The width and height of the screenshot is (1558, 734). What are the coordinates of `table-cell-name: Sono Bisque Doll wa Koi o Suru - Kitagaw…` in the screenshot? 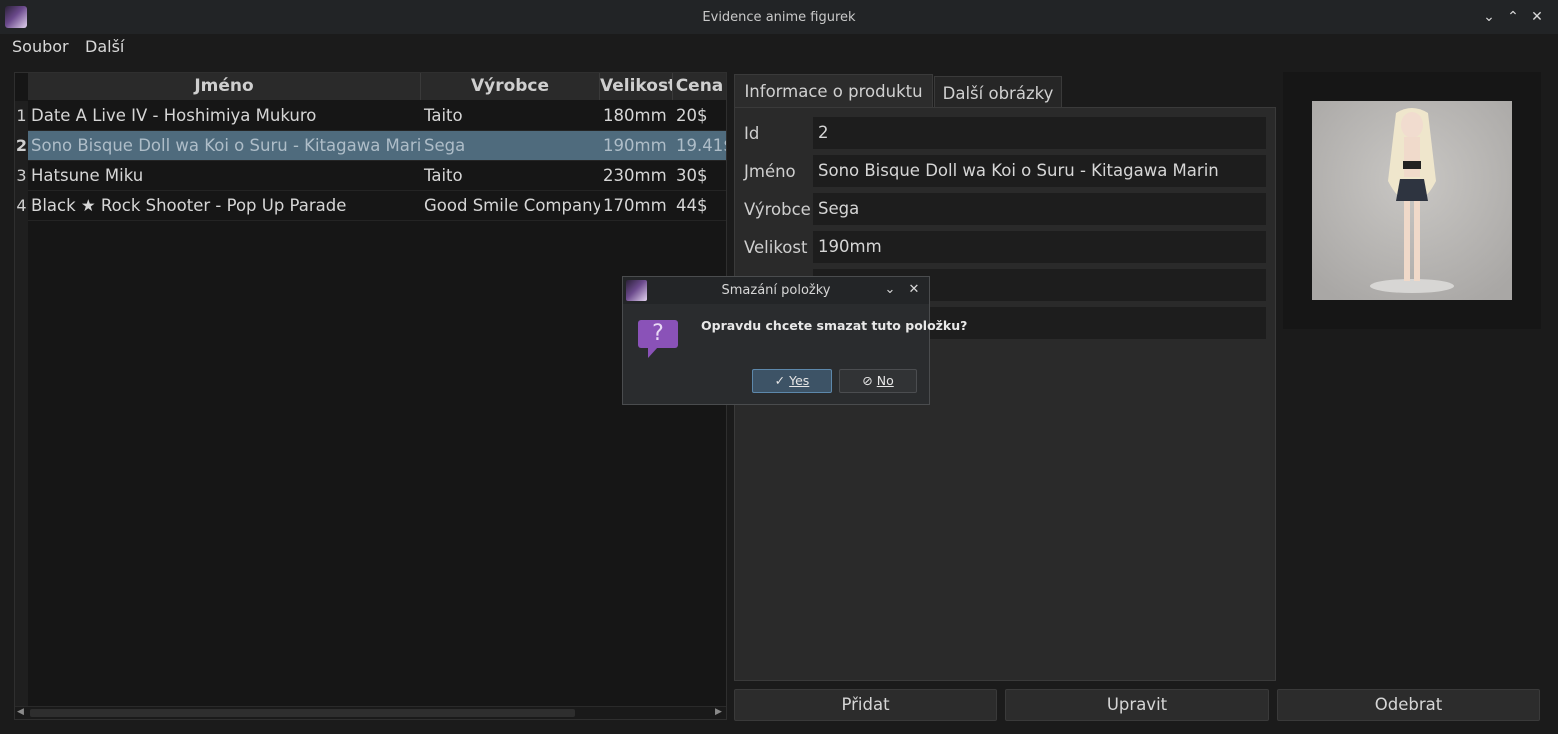 It's located at (224, 146).